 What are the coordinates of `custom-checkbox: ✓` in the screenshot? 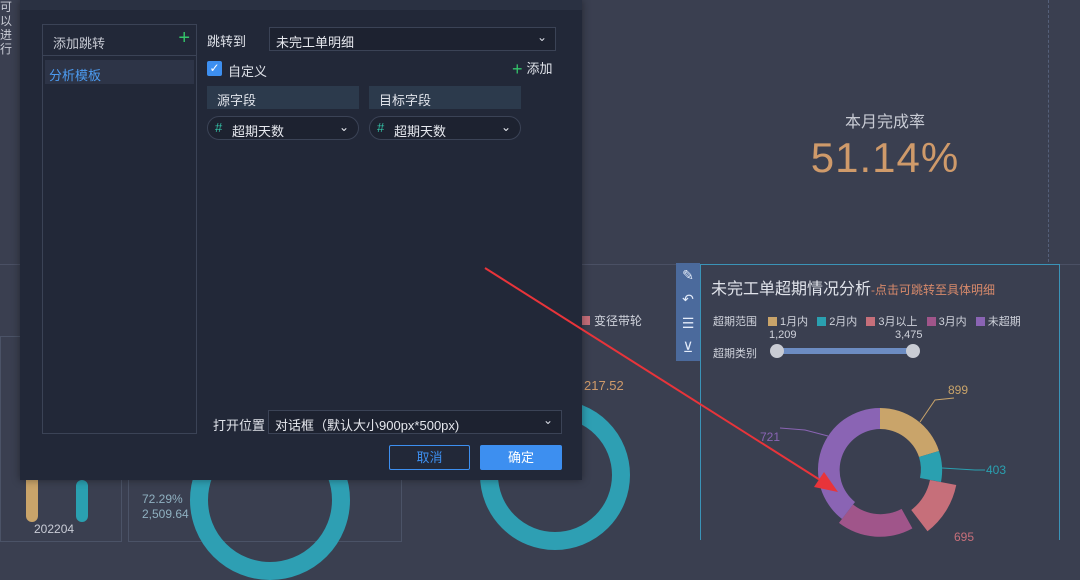 It's located at (214, 68).